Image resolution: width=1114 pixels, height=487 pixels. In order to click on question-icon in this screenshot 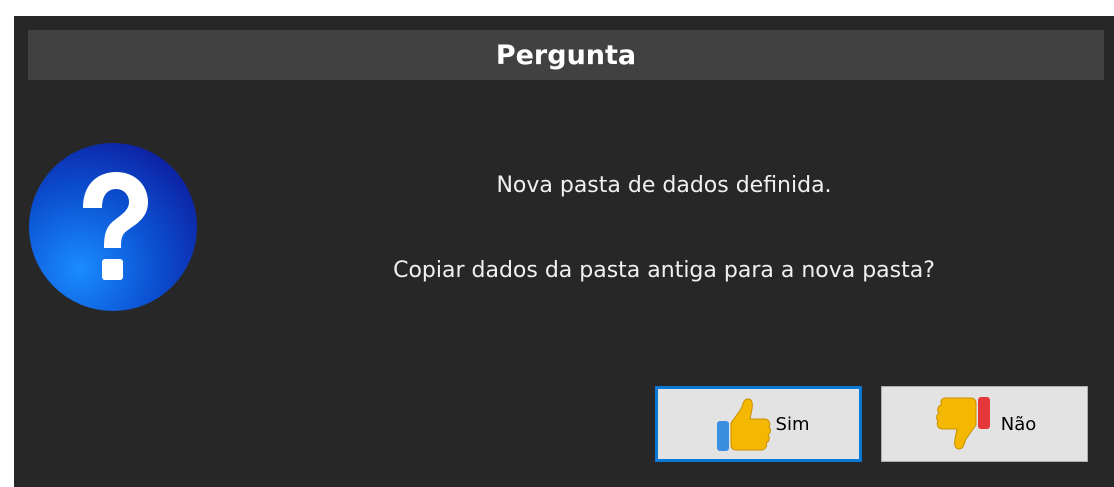, I will do `click(113, 227)`.